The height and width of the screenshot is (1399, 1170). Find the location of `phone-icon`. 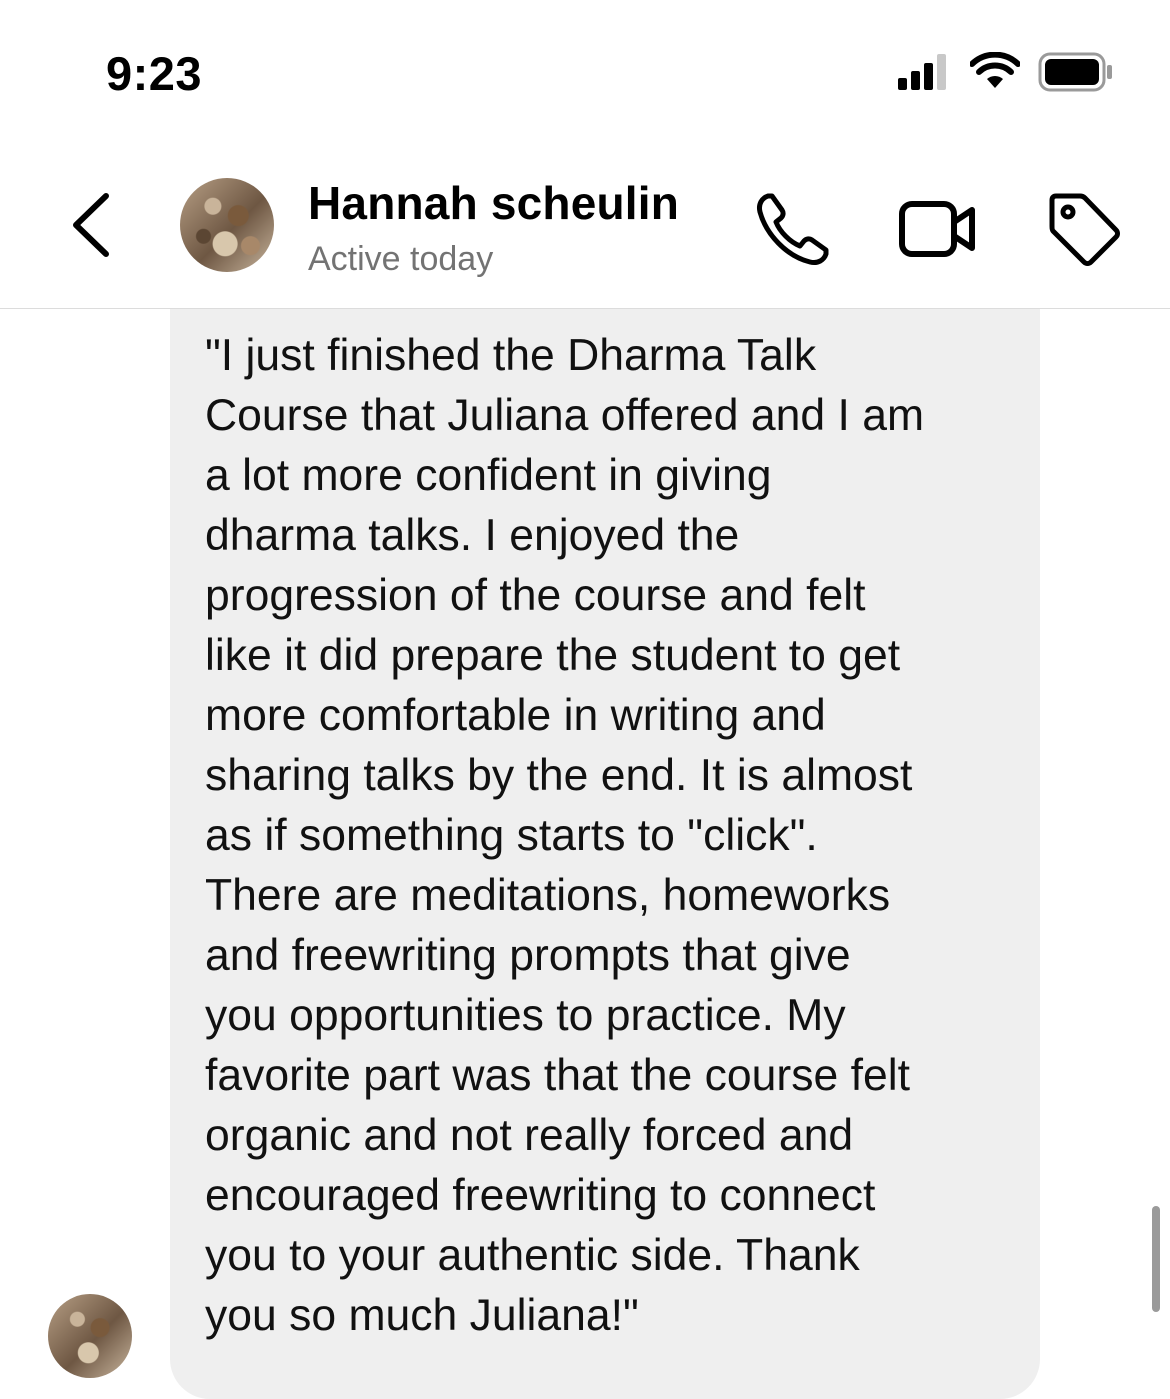

phone-icon is located at coordinates (793, 229).